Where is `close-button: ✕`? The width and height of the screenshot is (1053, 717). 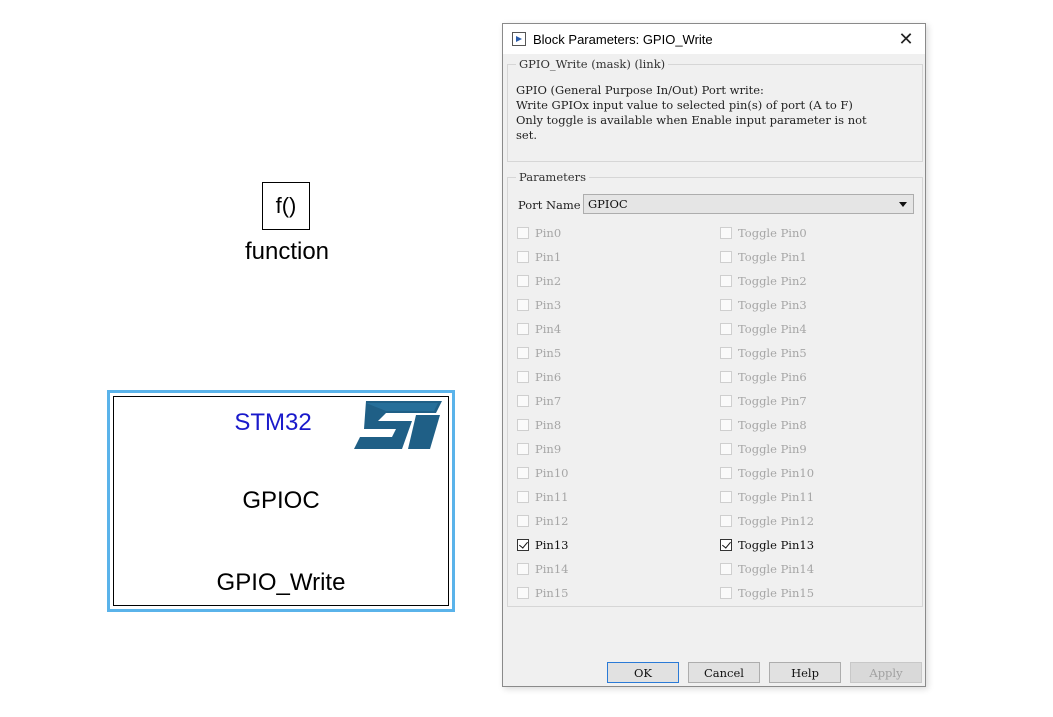 close-button: ✕ is located at coordinates (906, 39).